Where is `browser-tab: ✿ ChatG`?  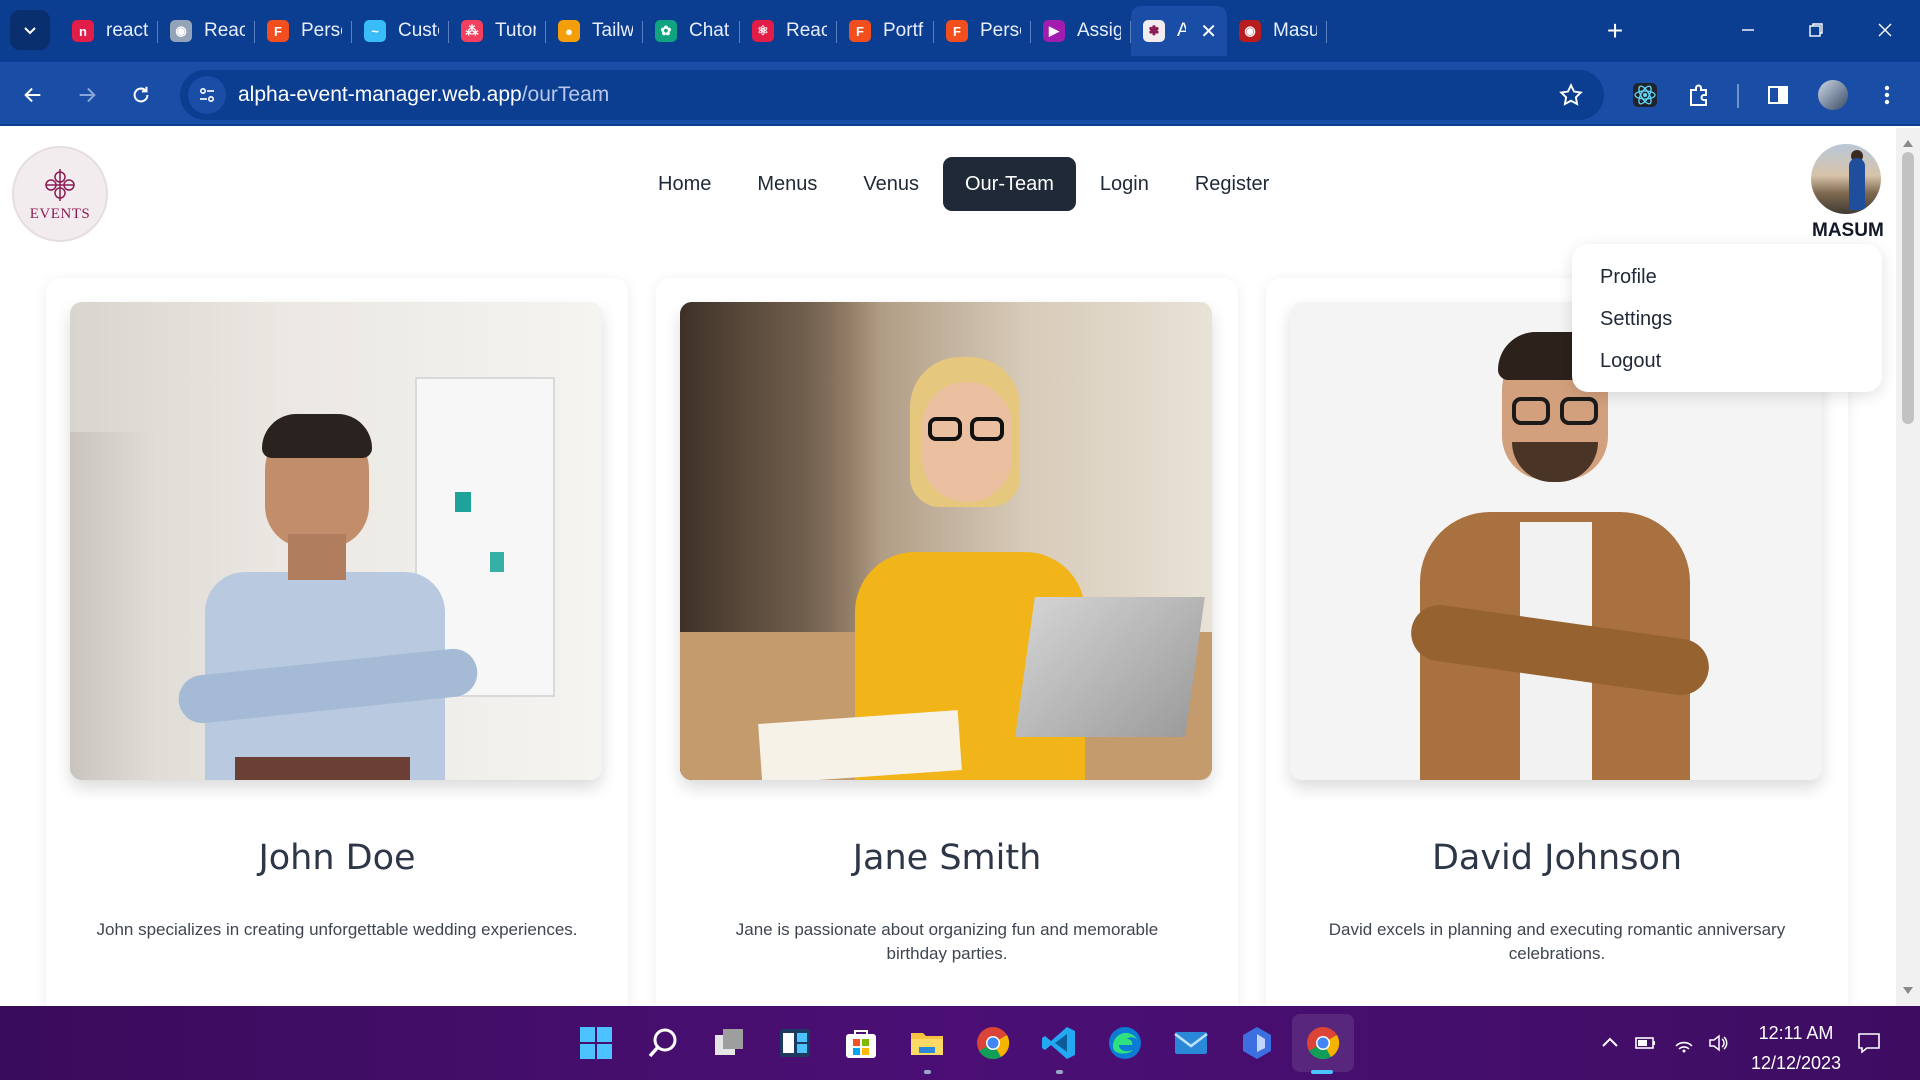
browser-tab: ✿ ChatG is located at coordinates (691, 31).